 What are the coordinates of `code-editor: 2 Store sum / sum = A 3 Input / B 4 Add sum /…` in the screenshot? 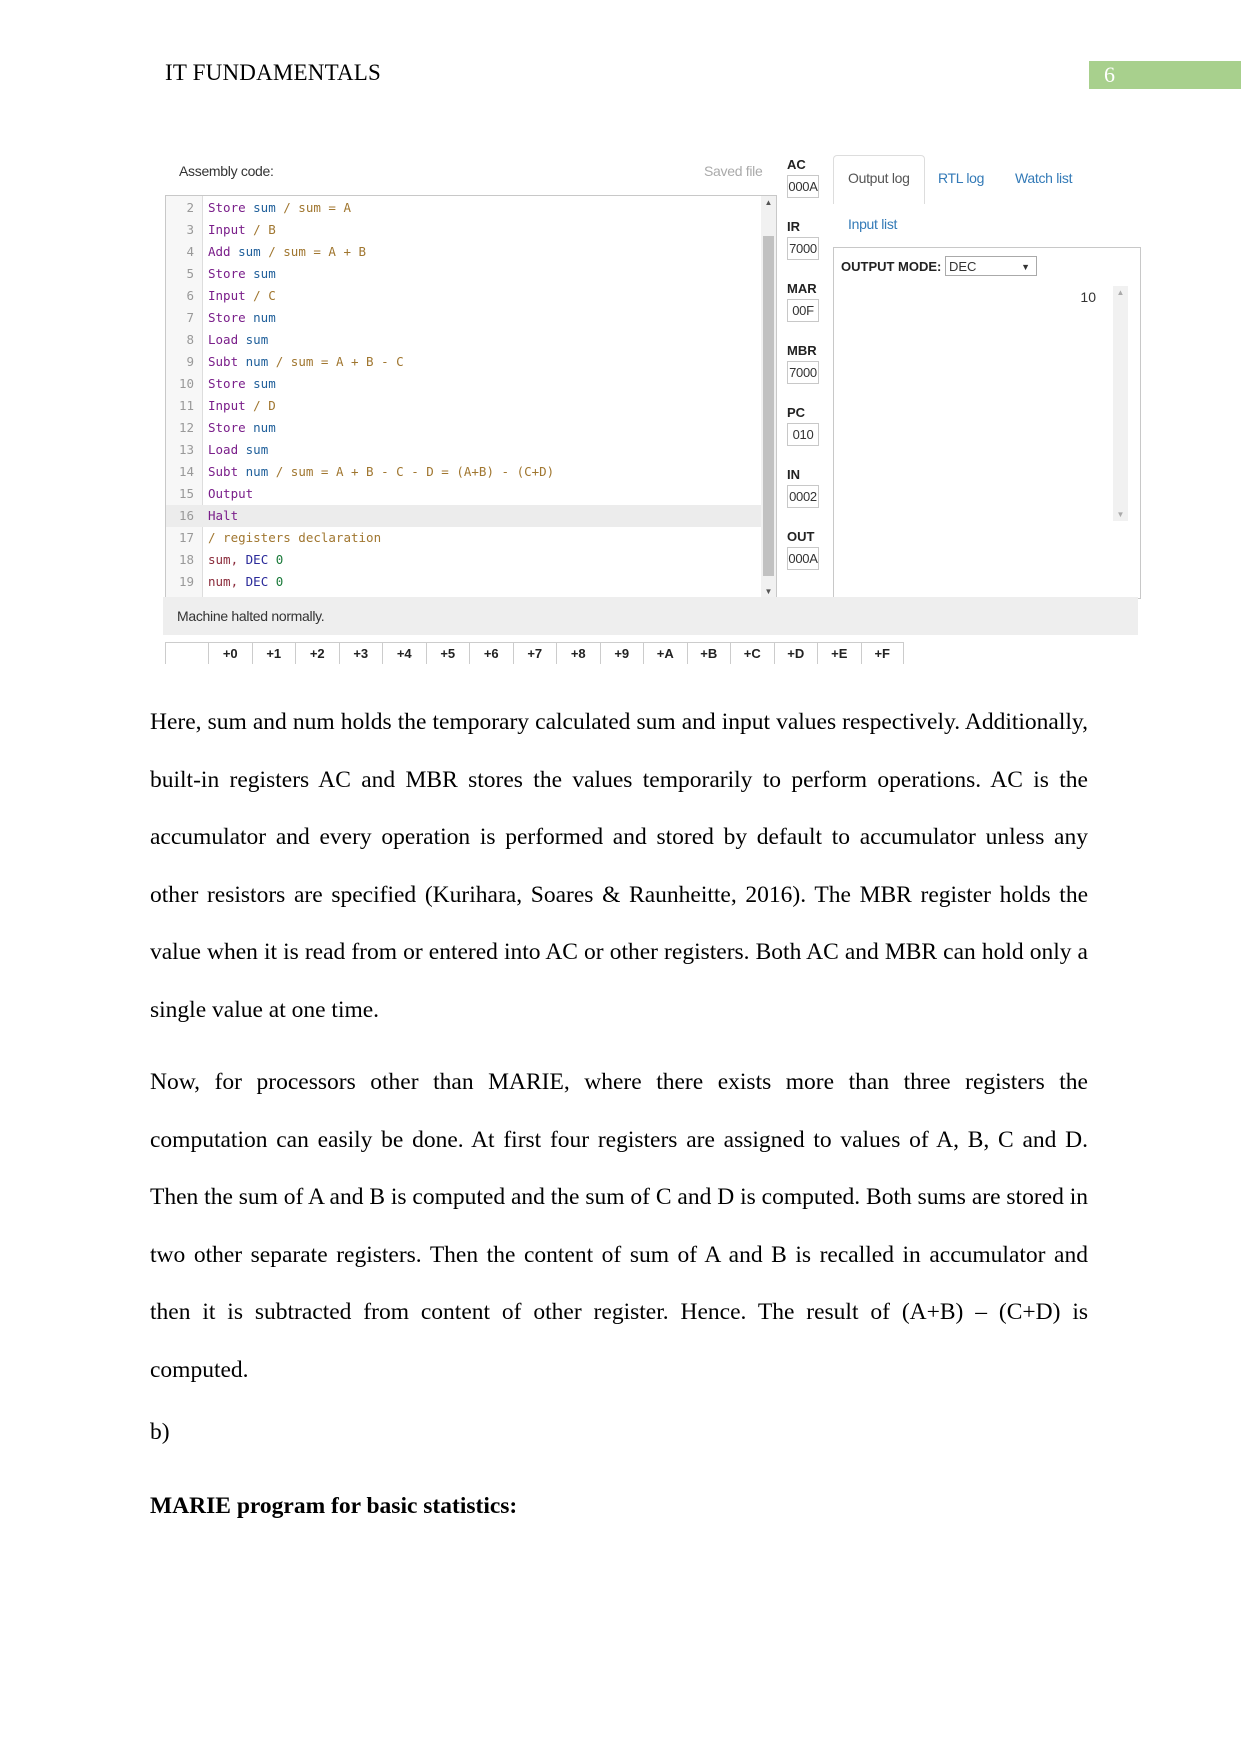 It's located at (471, 397).